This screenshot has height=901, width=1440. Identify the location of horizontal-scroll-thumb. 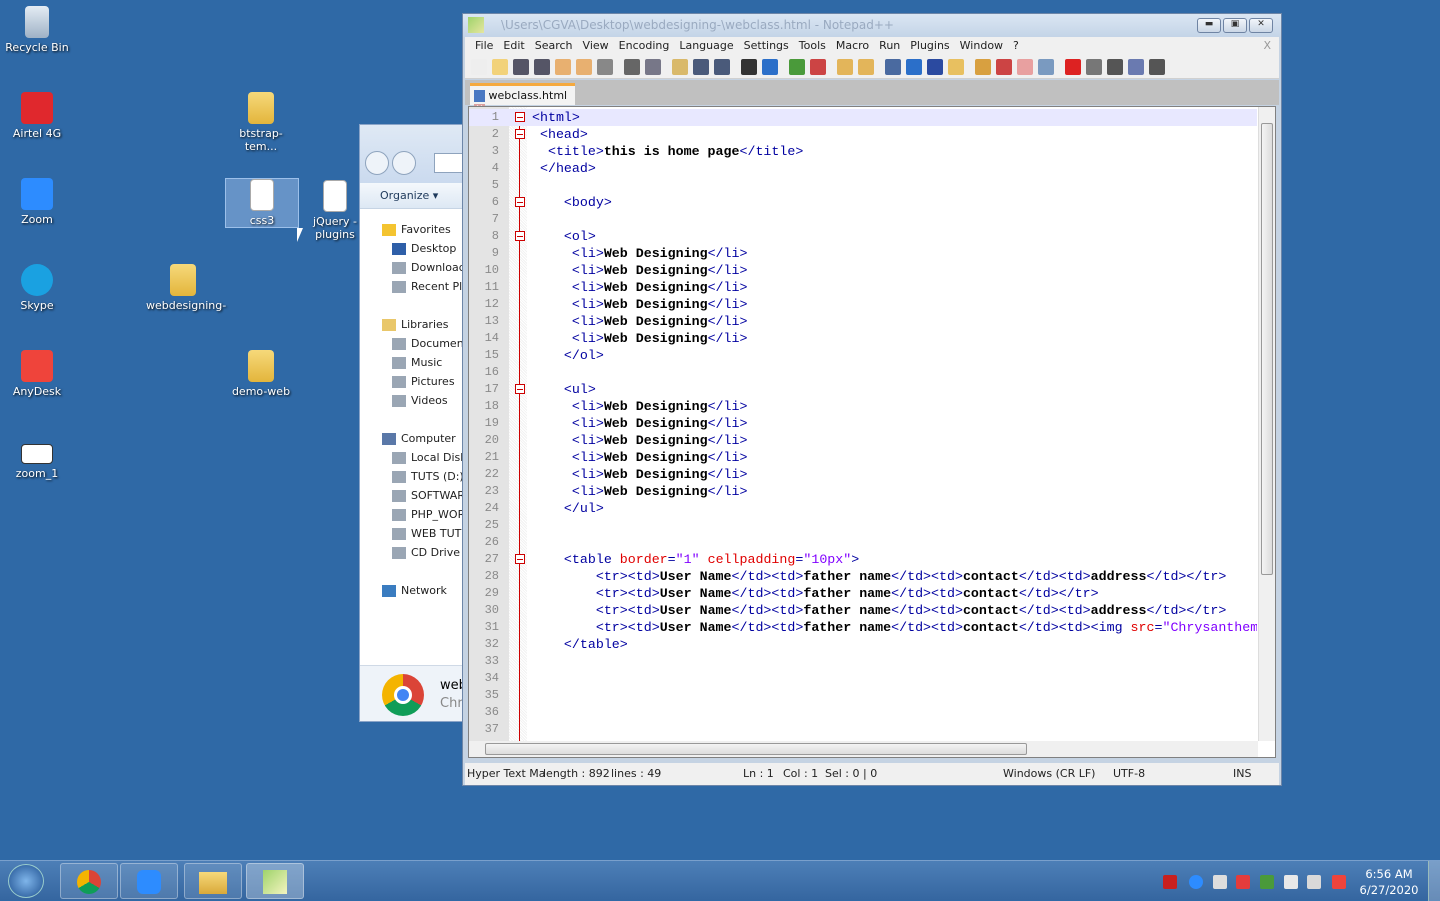
(756, 749).